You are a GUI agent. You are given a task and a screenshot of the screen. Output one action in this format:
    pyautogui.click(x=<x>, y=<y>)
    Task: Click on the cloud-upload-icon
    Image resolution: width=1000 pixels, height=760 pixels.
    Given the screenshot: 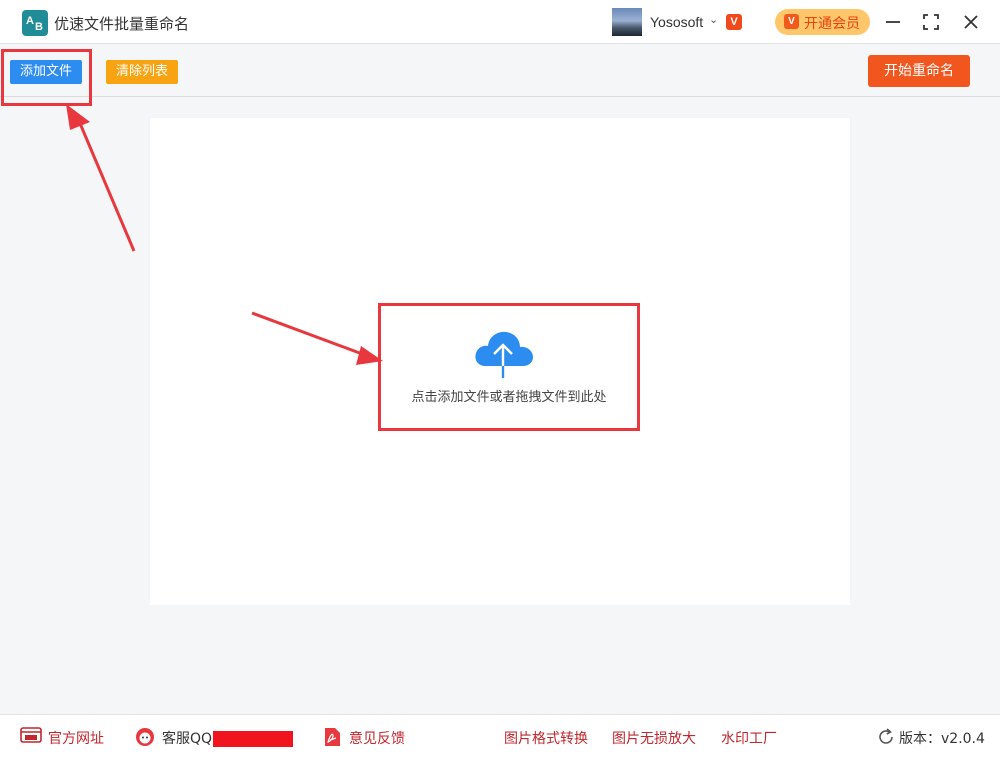 What is the action you would take?
    pyautogui.click(x=504, y=354)
    